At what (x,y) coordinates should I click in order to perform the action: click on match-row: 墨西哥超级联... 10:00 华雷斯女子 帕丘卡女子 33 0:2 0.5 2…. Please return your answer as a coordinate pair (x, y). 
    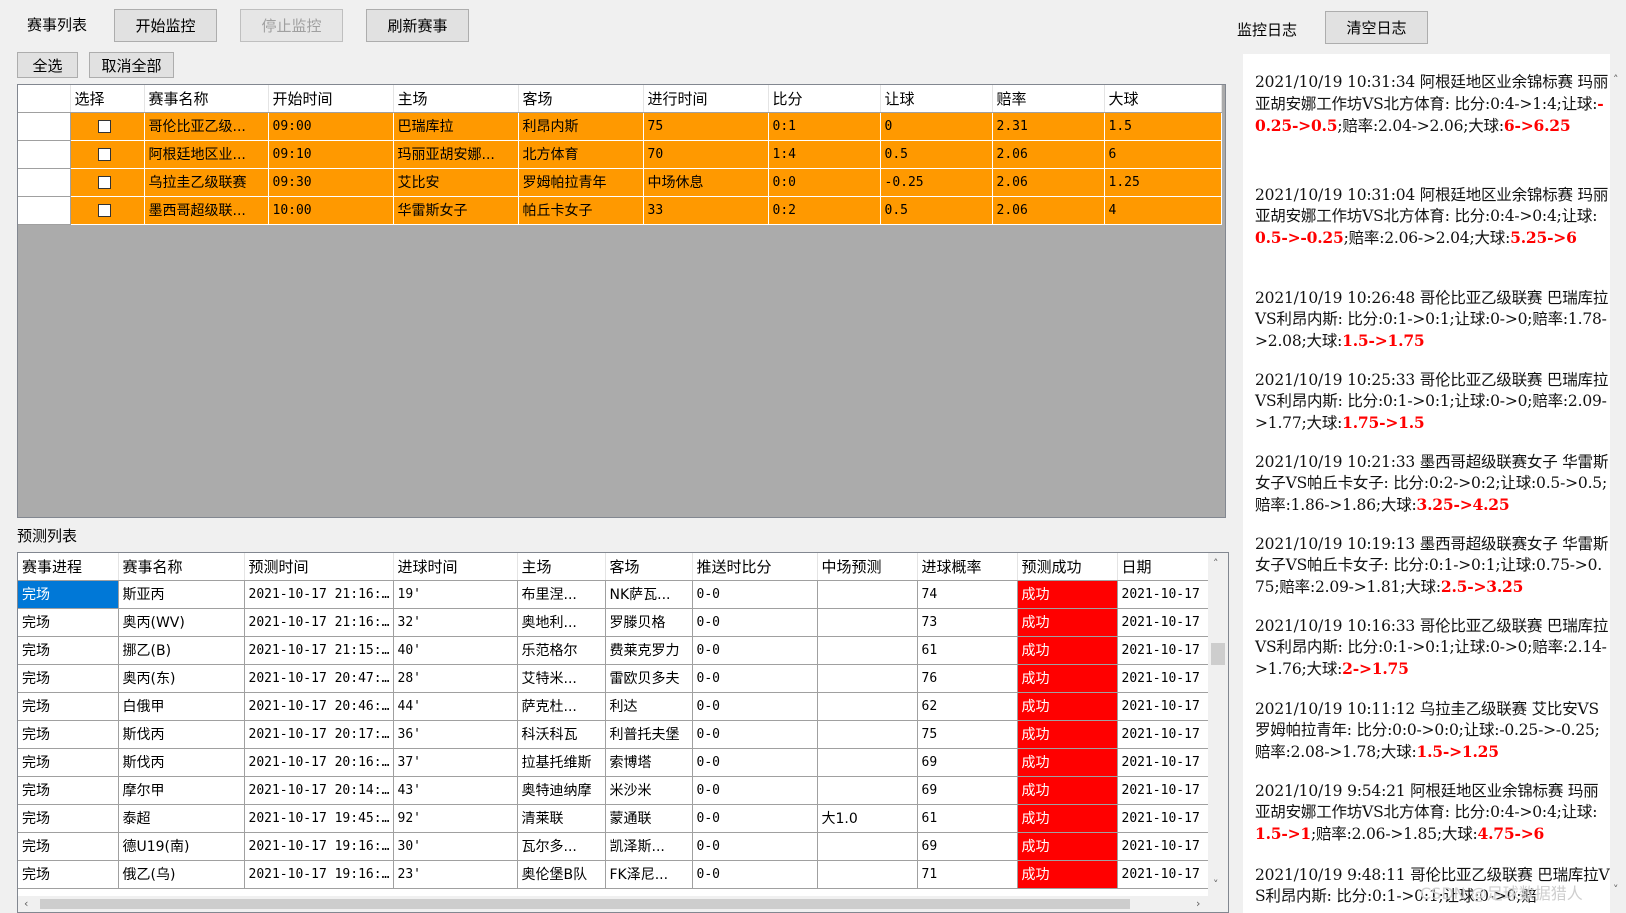
    Looking at the image, I should click on (620, 210).